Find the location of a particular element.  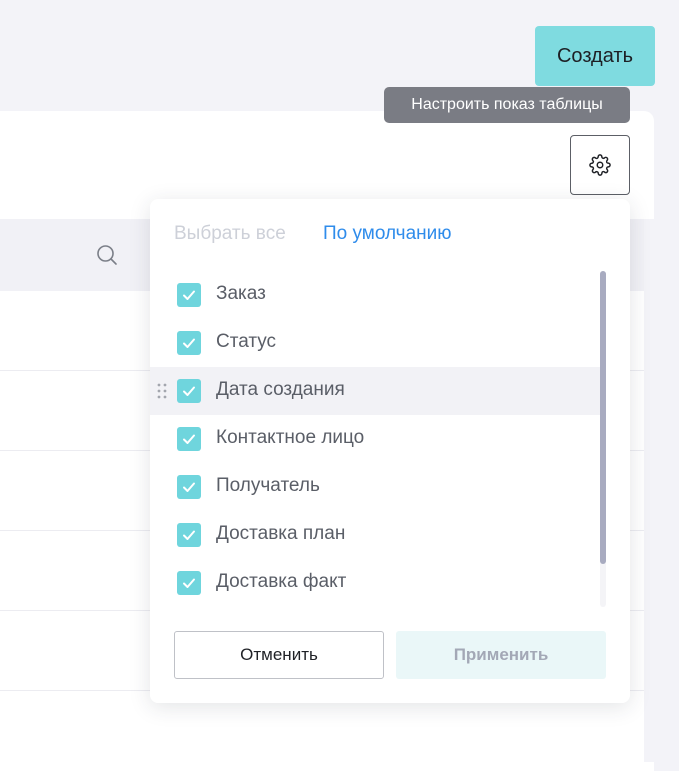

column-label: Доставка план is located at coordinates (281, 533).